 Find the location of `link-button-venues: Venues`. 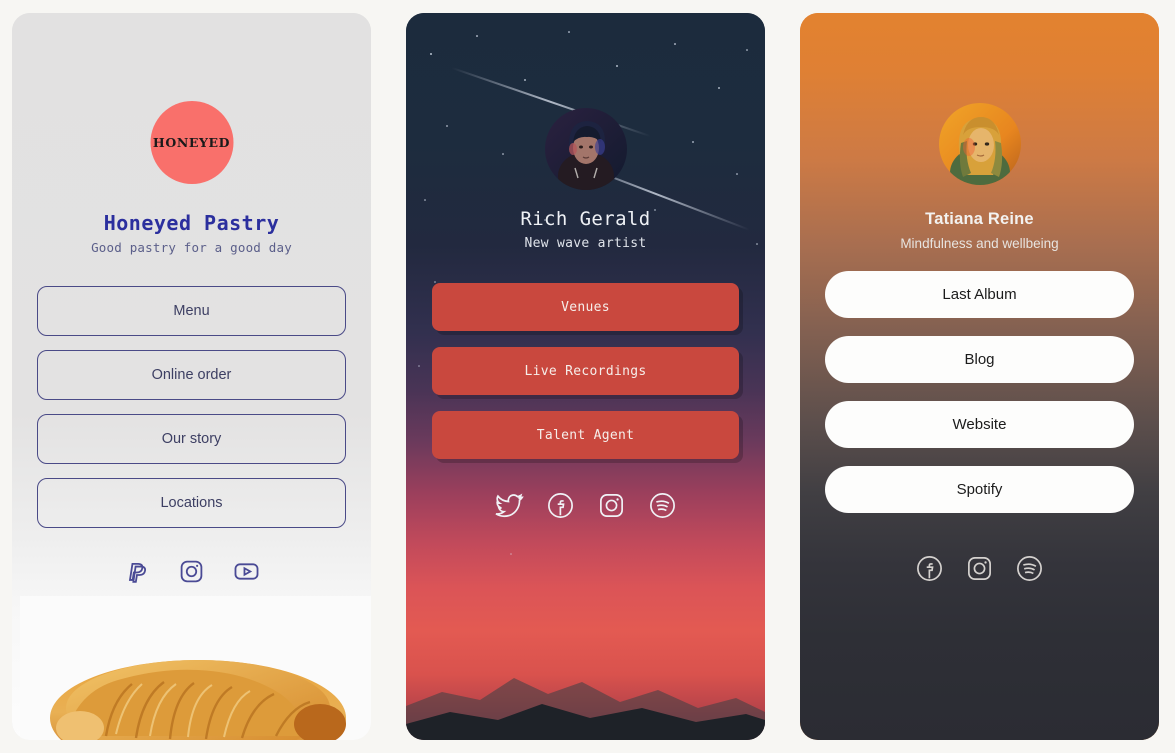

link-button-venues: Venues is located at coordinates (585, 307).